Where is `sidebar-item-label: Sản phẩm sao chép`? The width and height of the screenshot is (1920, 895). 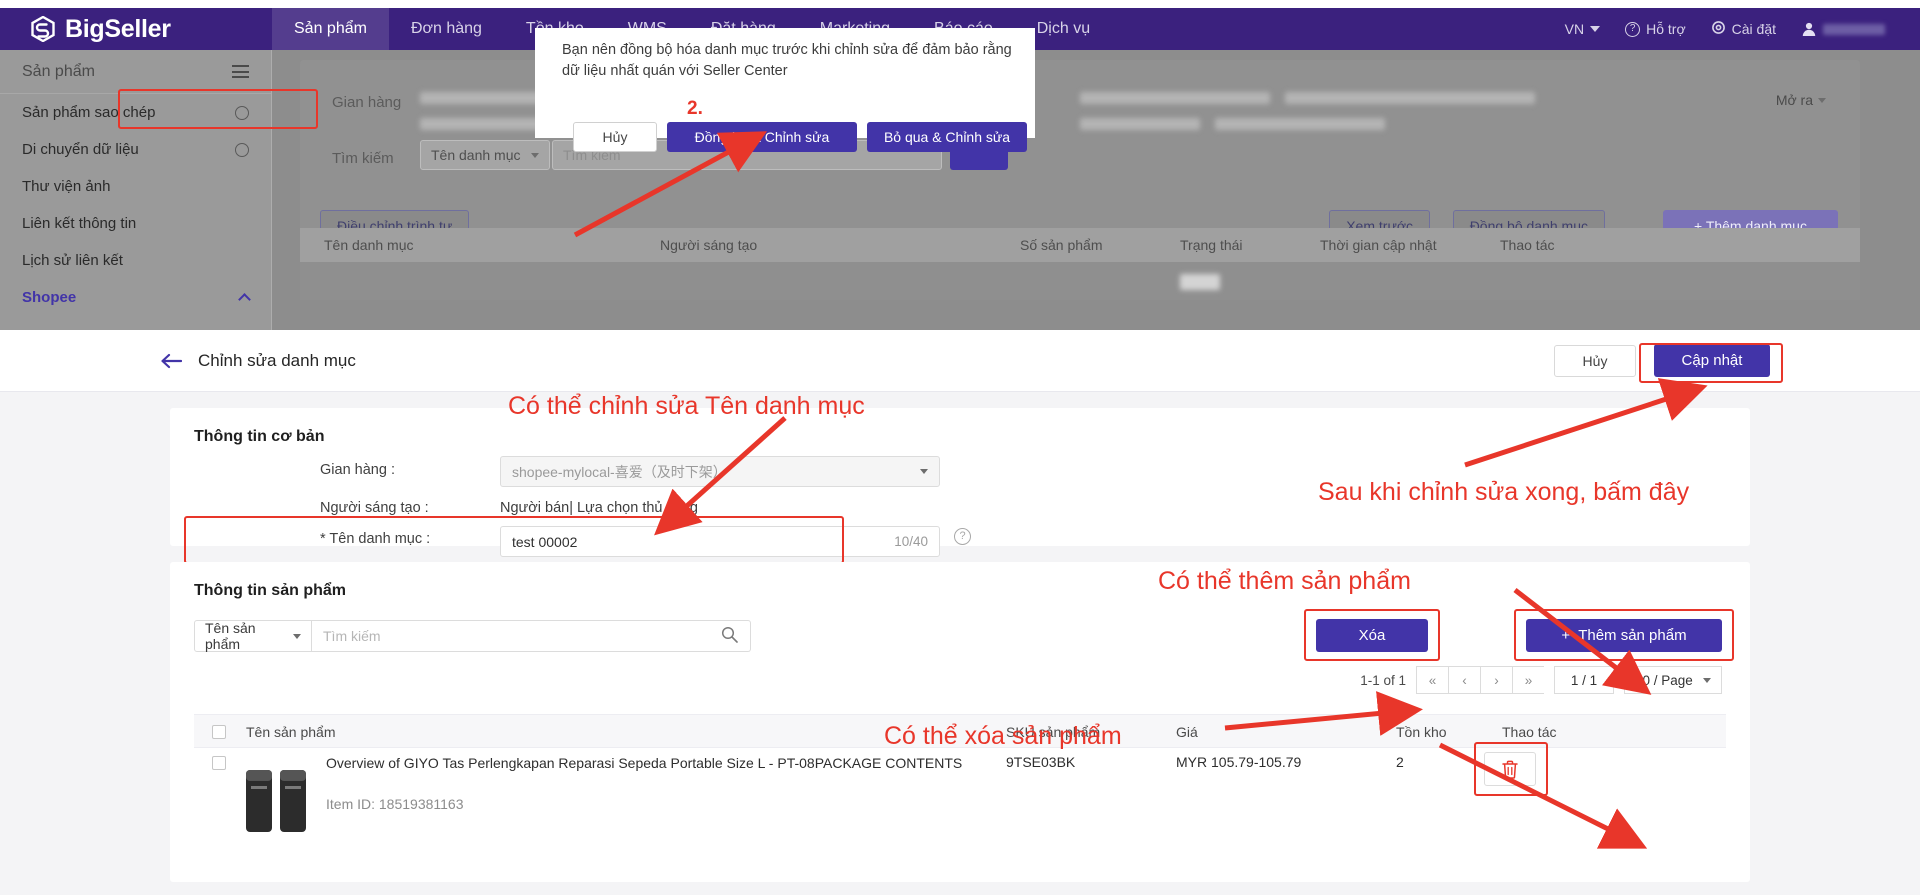
sidebar-item-label: Sản phẩm sao chép is located at coordinates (89, 112).